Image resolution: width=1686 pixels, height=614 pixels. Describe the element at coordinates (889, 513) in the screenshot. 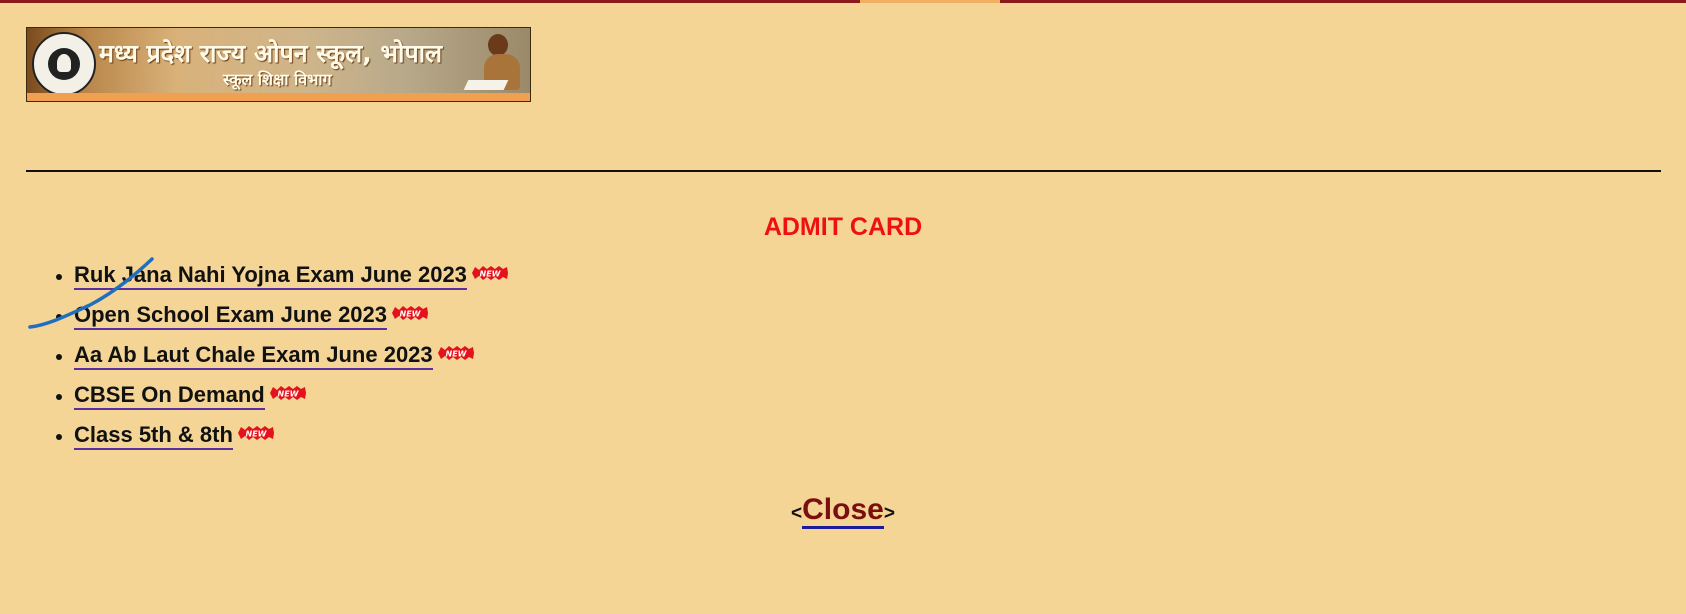

I see `close-close-bracket: >` at that location.